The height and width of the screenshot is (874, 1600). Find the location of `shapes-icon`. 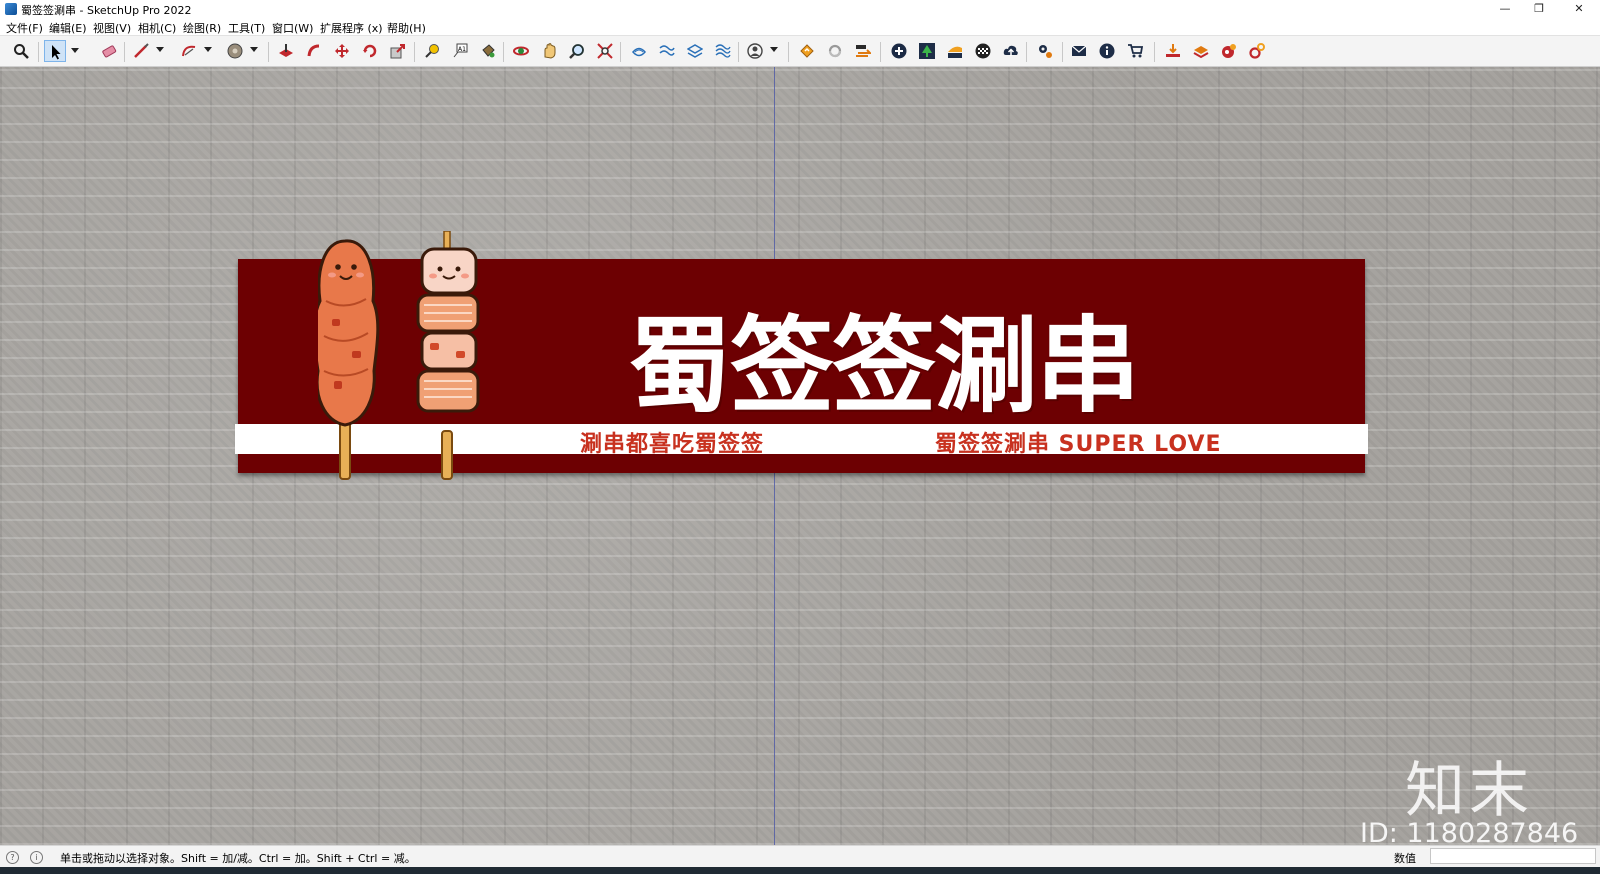

shapes-icon is located at coordinates (241, 51).